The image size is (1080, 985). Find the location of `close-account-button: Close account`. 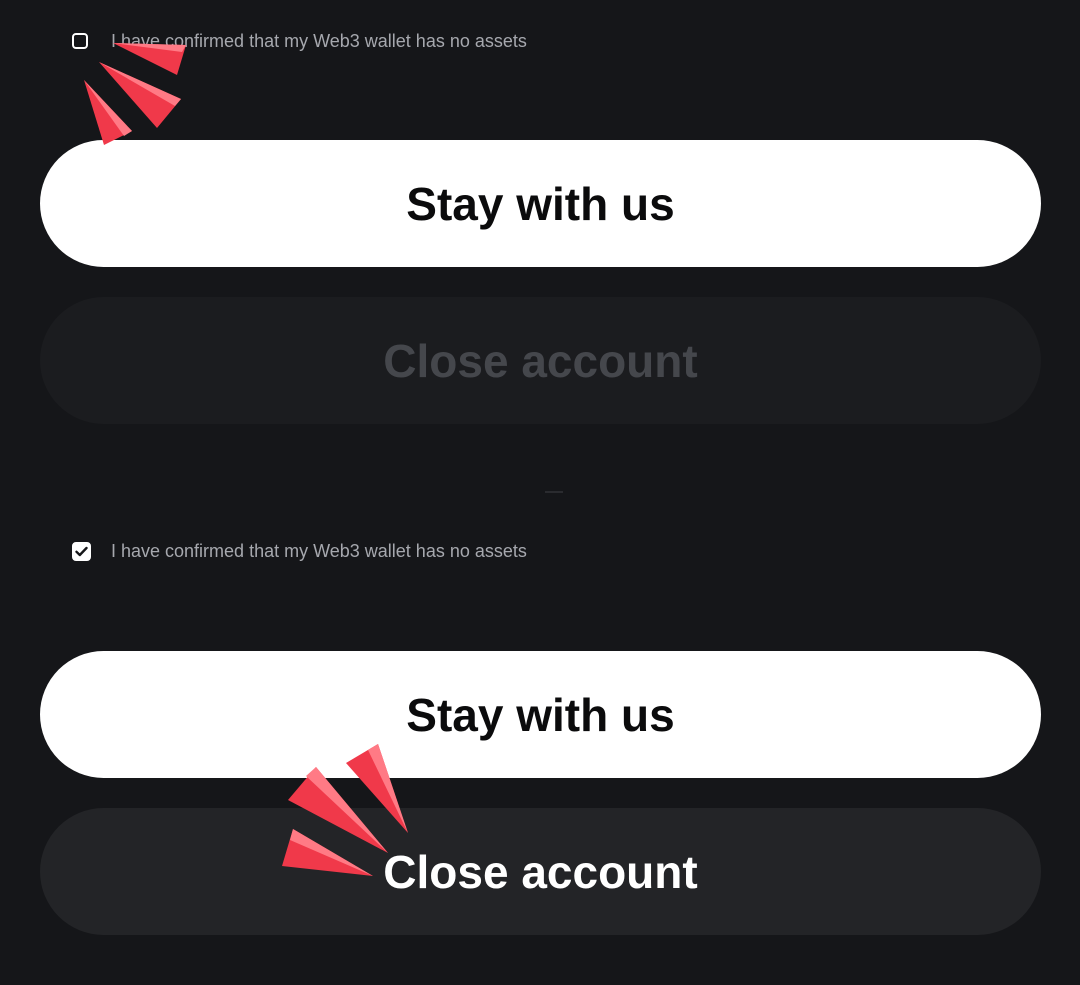

close-account-button: Close account is located at coordinates (540, 871).